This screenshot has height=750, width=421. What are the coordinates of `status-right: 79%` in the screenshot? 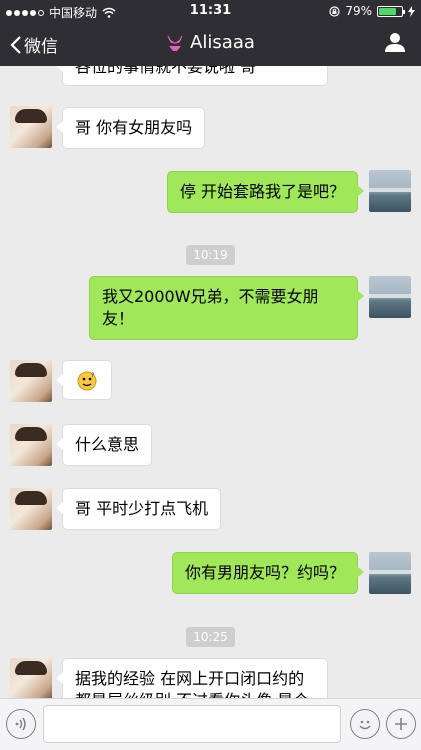 It's located at (372, 11).